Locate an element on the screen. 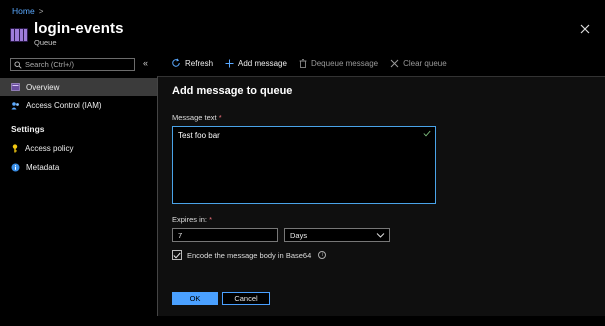  expires-in-label: Expires in: * is located at coordinates (192, 219).